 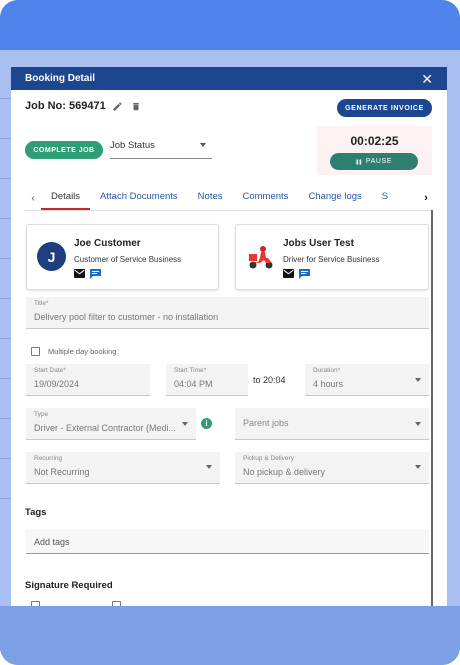 I want to click on customer-subtitle: Customer of Service Business, so click(x=128, y=259).